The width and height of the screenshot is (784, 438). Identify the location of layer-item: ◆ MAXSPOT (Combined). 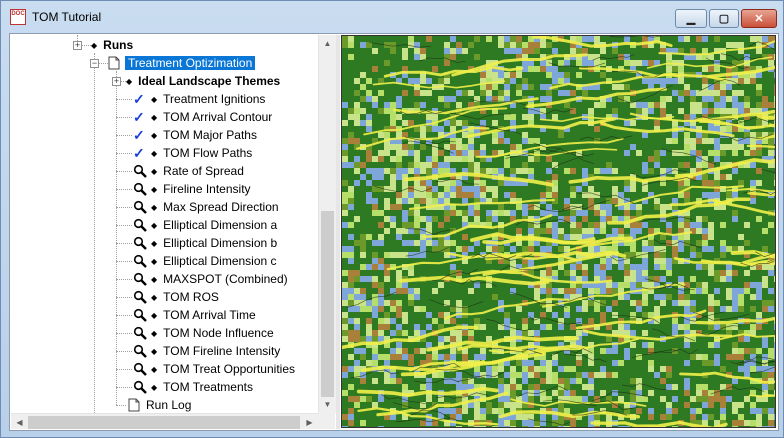
(210, 279).